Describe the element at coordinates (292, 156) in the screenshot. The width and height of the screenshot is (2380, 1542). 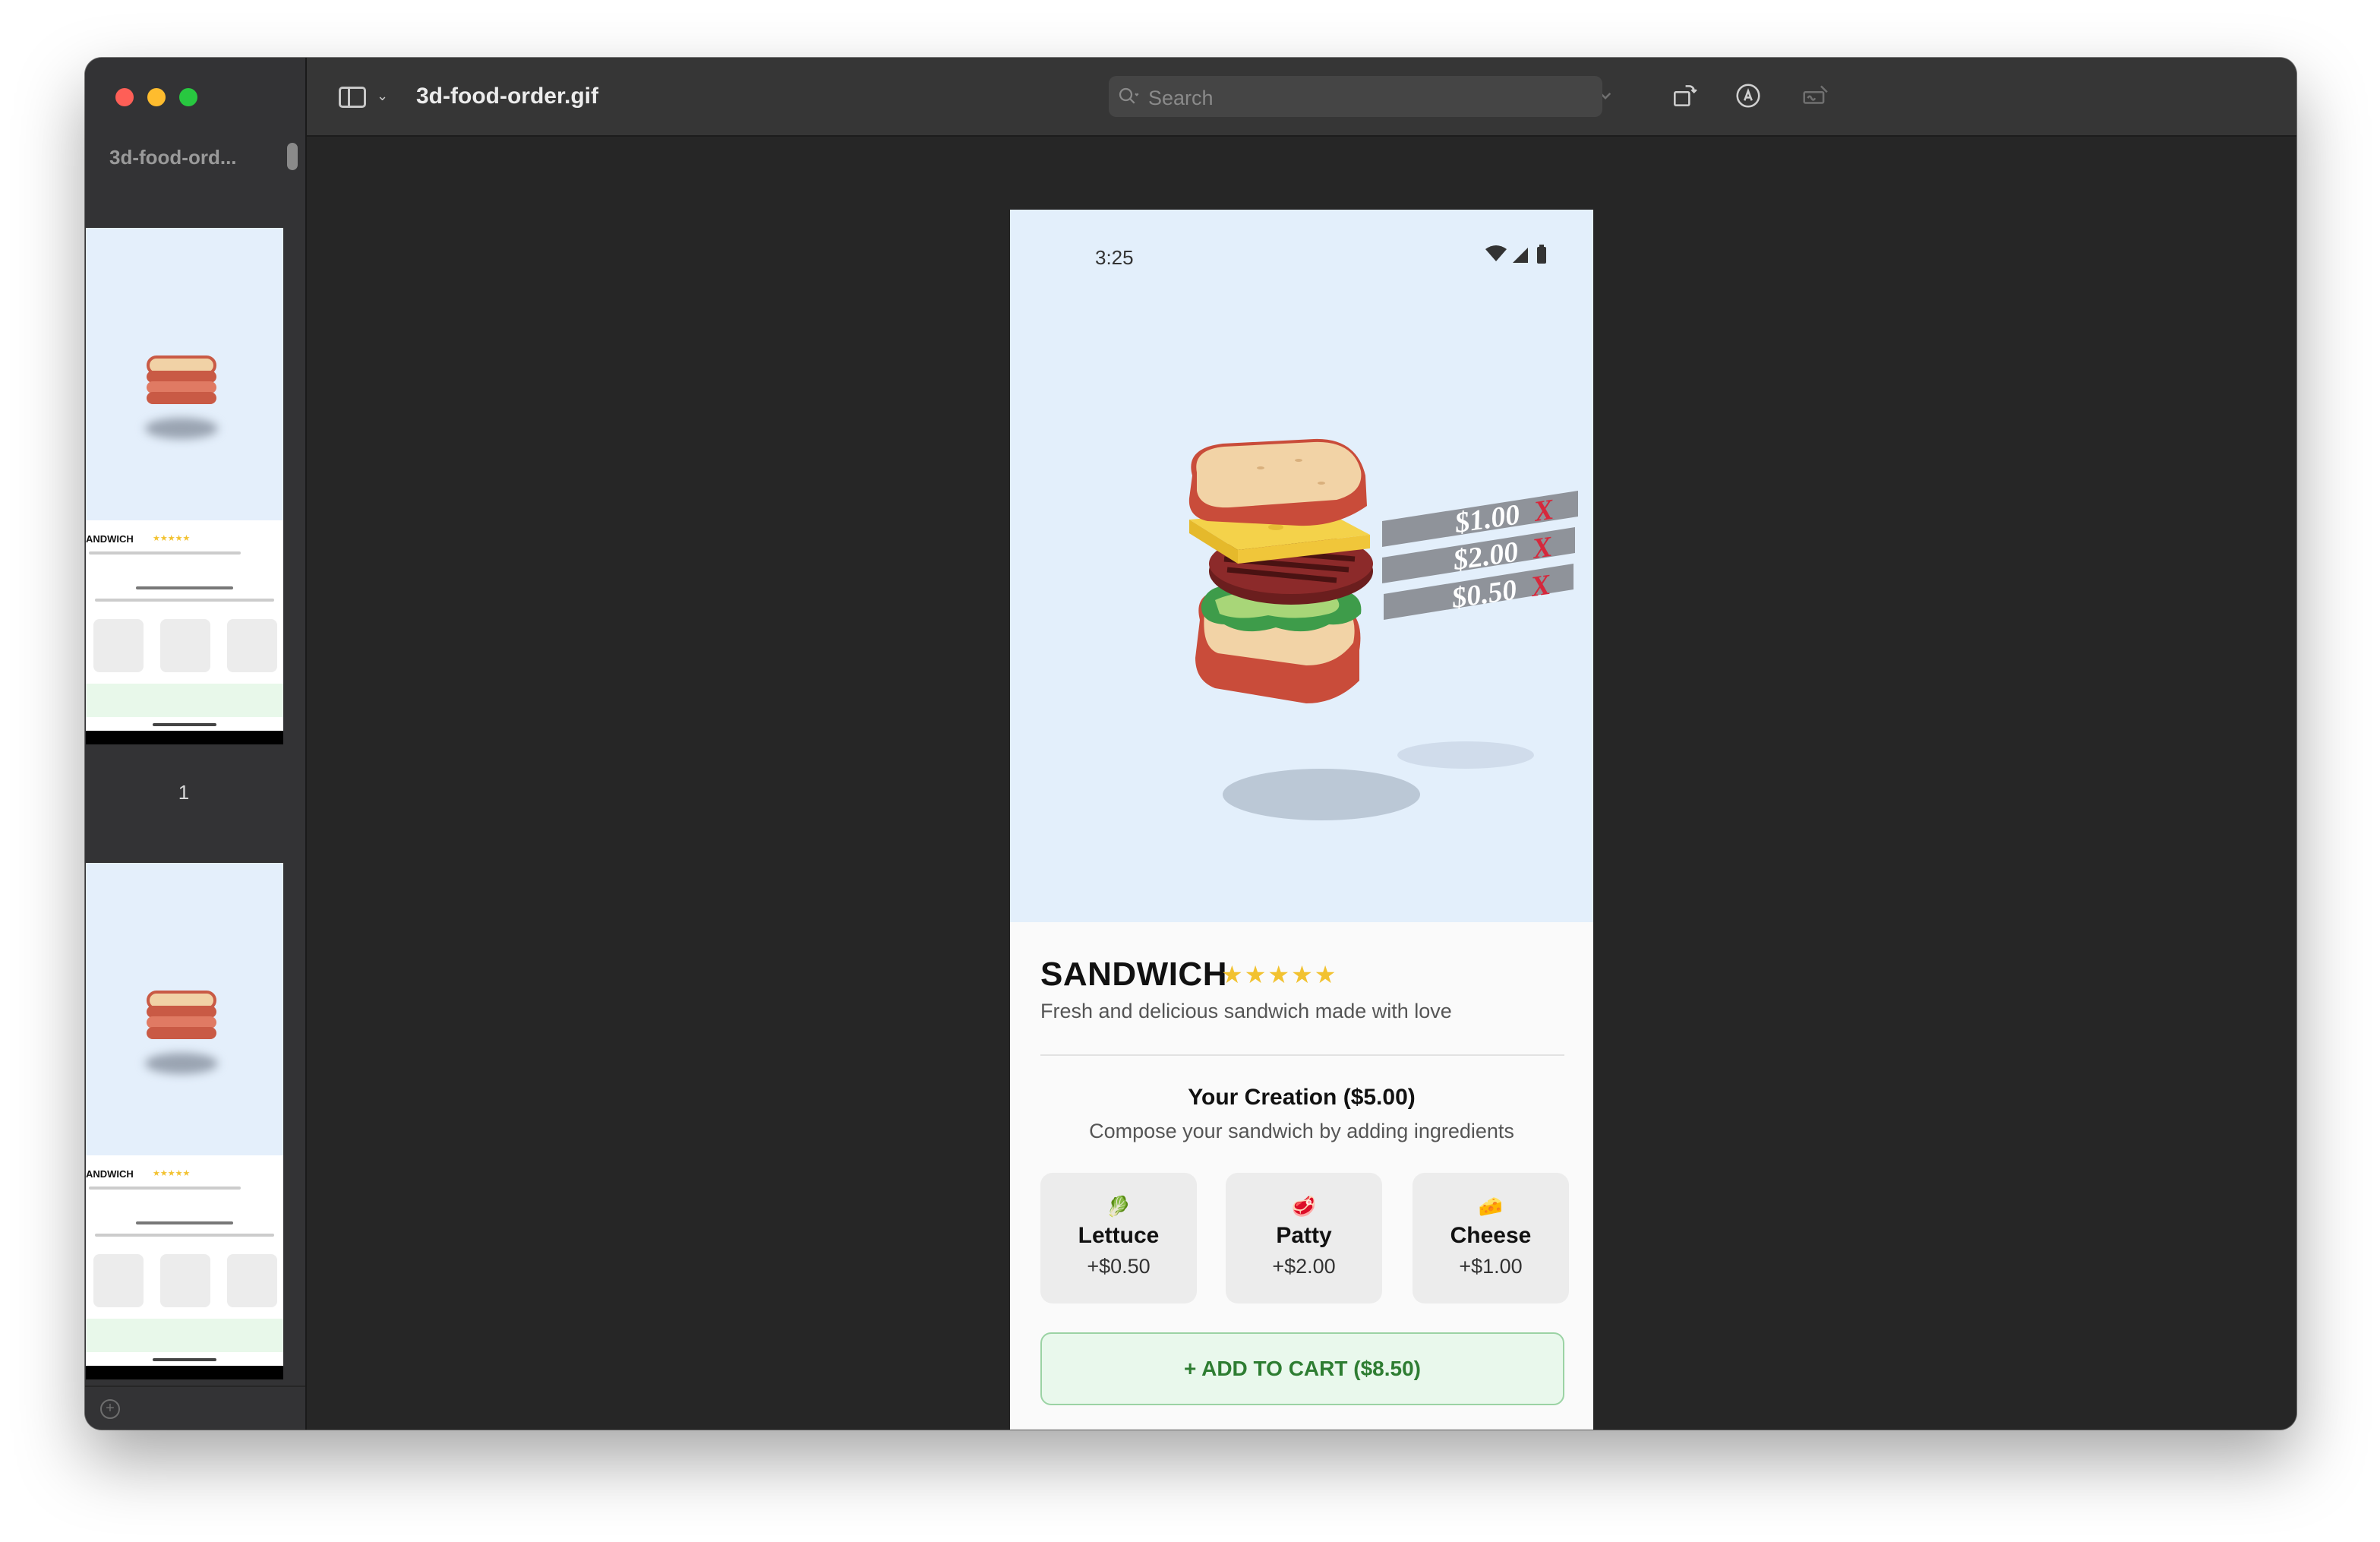
I see `sidebar-scrollbar` at that location.